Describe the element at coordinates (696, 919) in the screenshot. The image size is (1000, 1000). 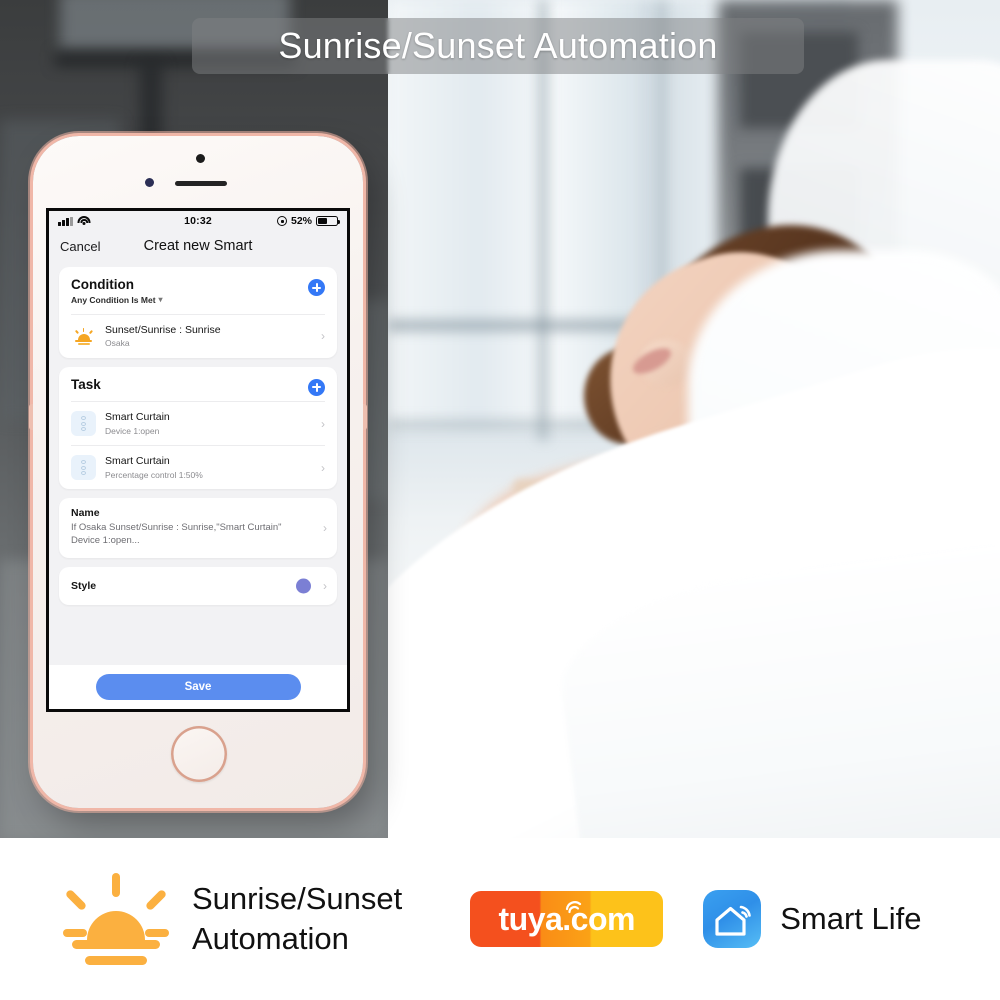
I see `partner-logos: tuya.com Smart Life` at that location.